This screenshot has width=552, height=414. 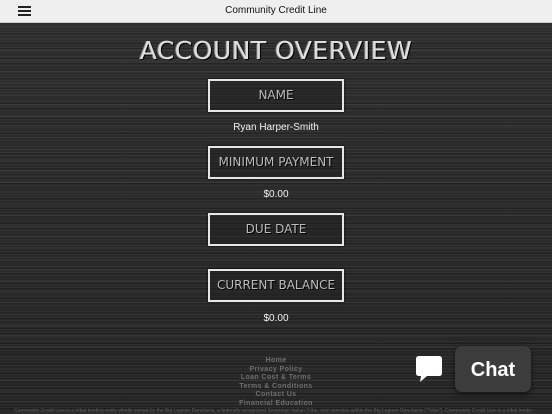 I want to click on minimum-payment-label-box: MINIMUM PAYMENT, so click(x=276, y=162).